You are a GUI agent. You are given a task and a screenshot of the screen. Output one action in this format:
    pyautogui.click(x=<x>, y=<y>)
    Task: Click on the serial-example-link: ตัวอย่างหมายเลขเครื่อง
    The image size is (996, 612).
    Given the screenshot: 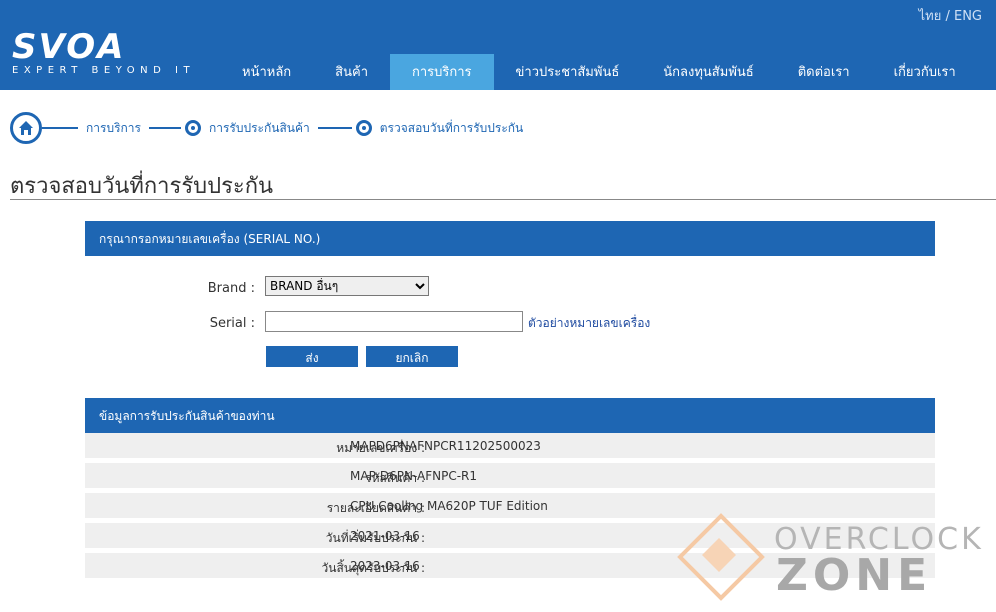 What is the action you would take?
    pyautogui.click(x=589, y=323)
    